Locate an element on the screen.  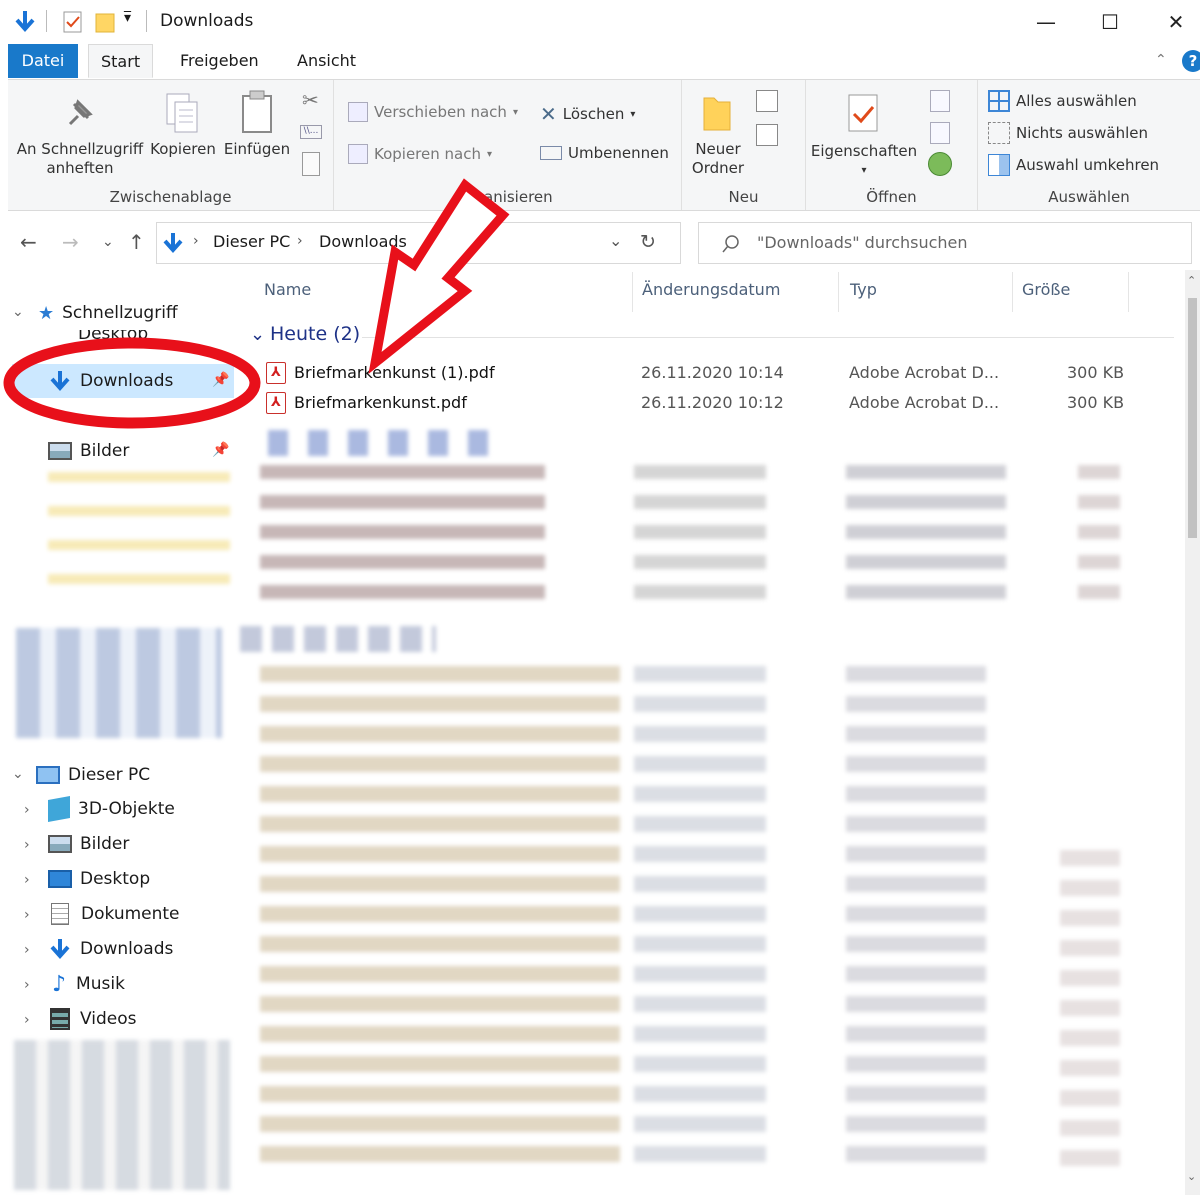
open-icon is located at coordinates (940, 101).